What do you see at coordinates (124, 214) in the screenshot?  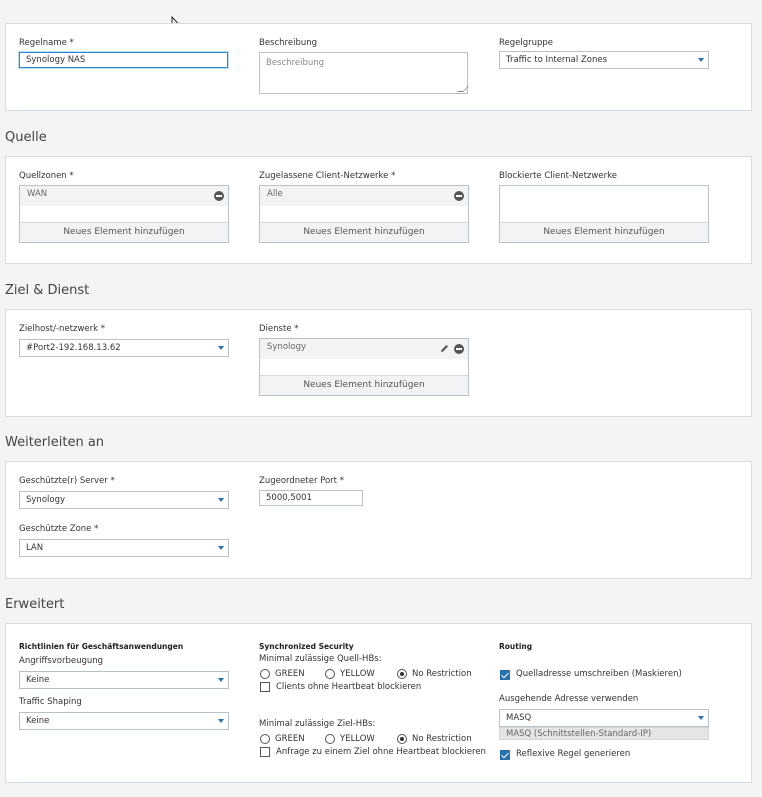 I see `source-zones-list: WAN Neues Element hinzufügen` at bounding box center [124, 214].